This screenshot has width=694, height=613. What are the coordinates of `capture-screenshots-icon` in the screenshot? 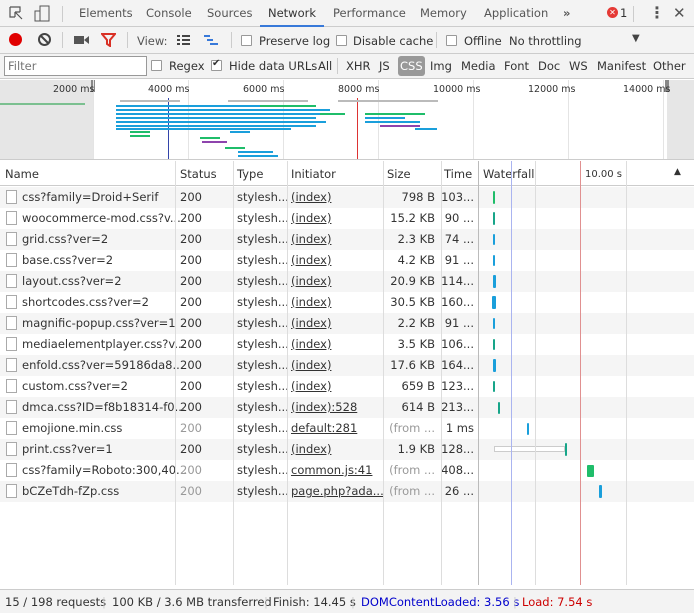 It's located at (81, 40).